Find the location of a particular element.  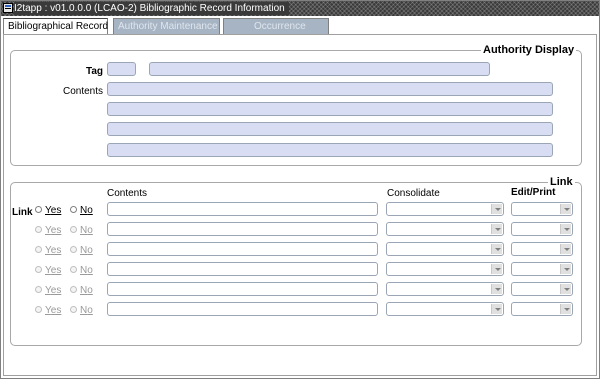

app-icon is located at coordinates (8, 8).